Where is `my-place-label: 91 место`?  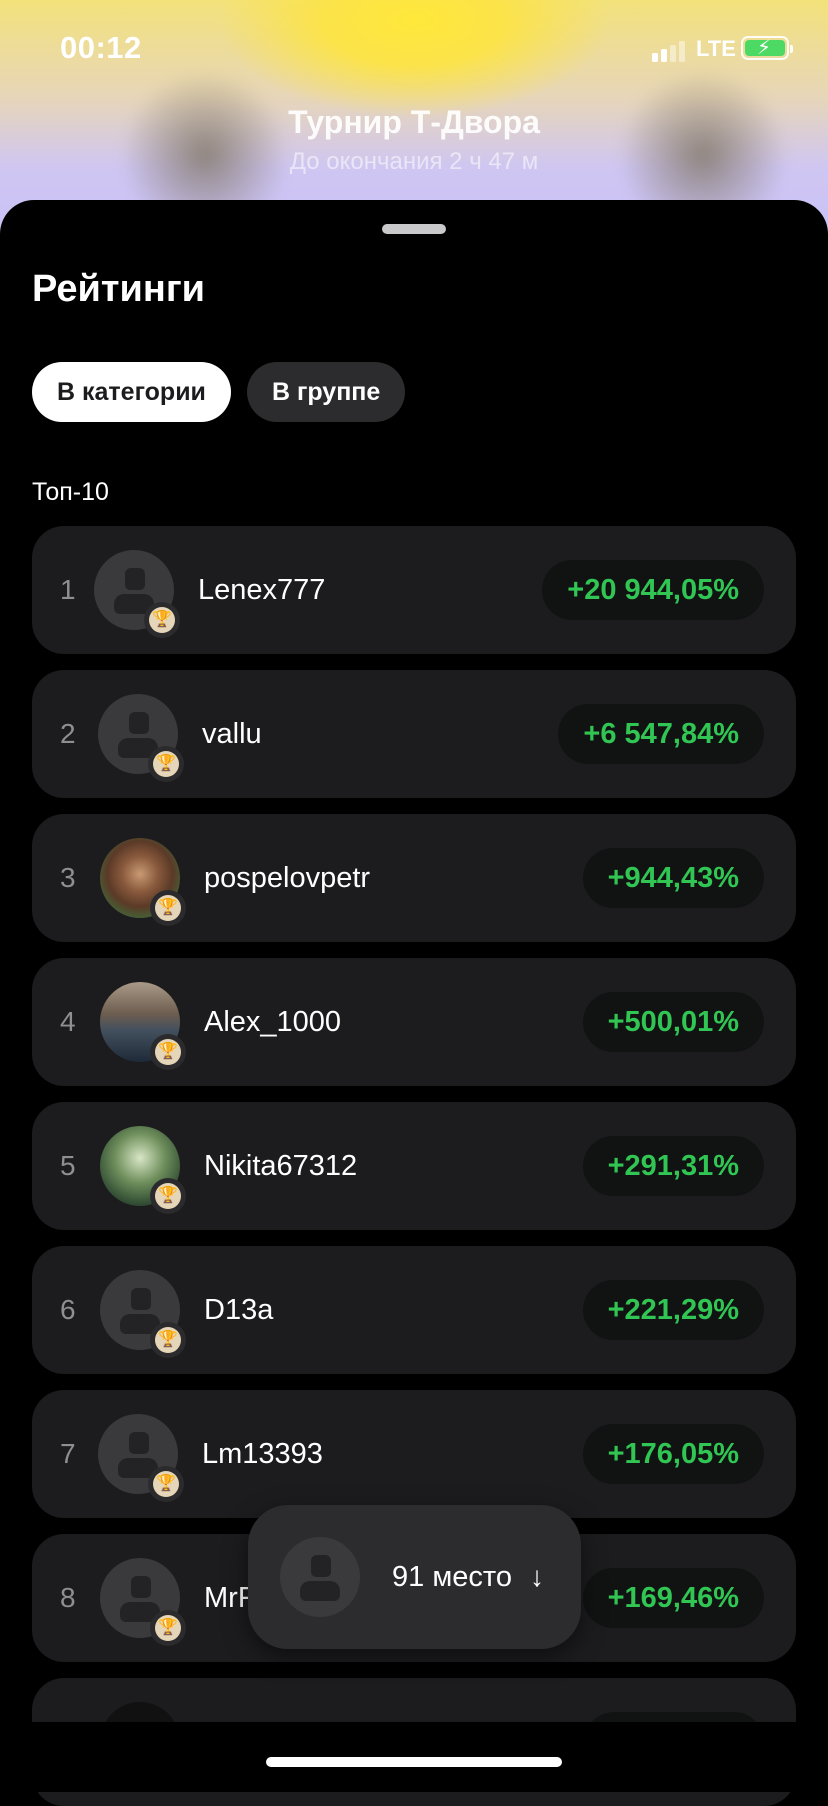 my-place-label: 91 место is located at coordinates (452, 1577).